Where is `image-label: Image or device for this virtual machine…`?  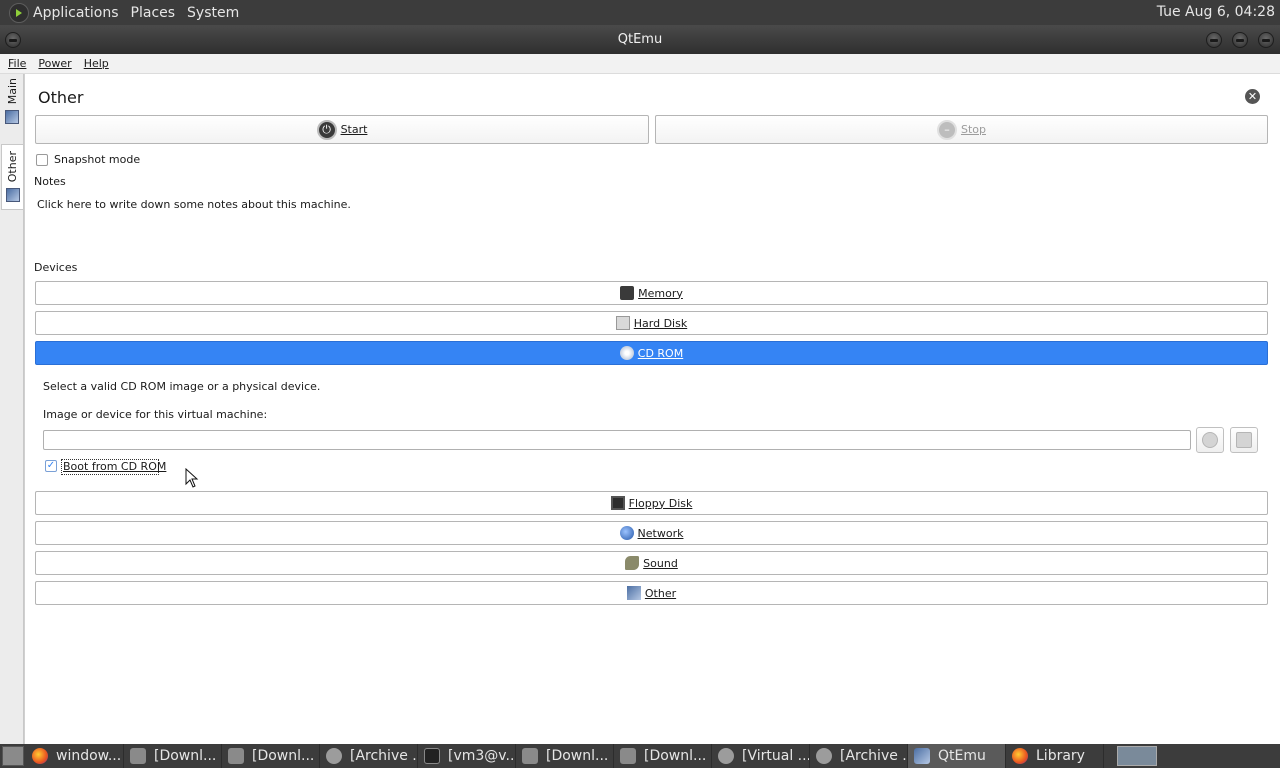
image-label: Image or device for this virtual machine… is located at coordinates (155, 414).